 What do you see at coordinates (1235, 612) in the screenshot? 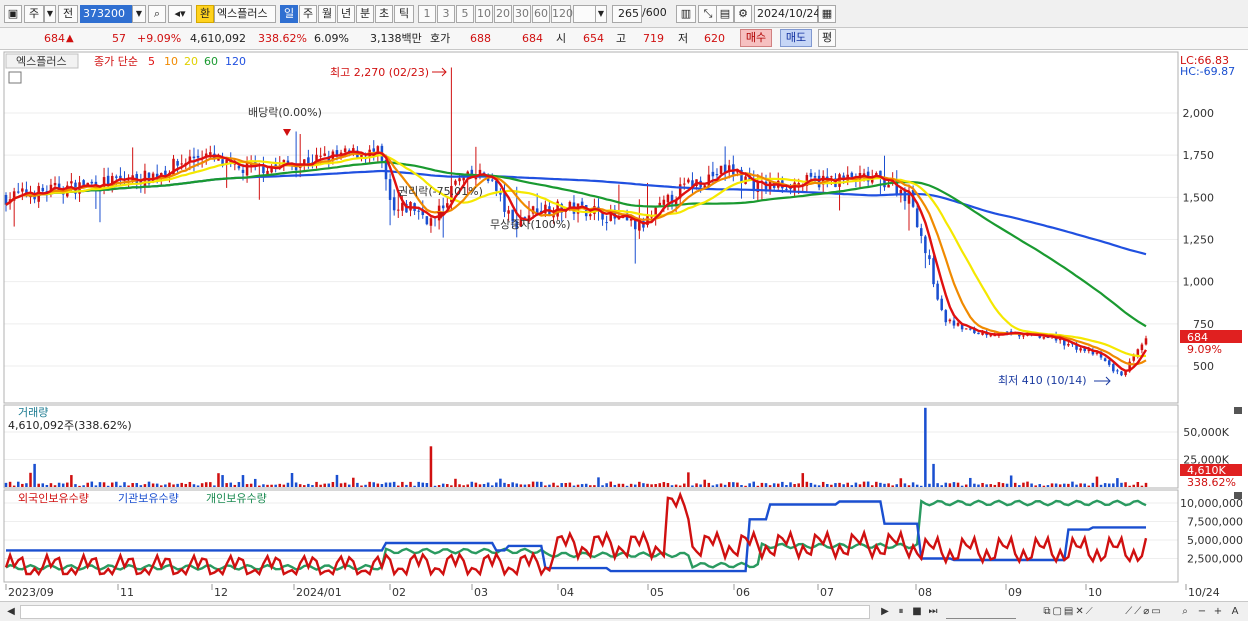
I see `font-size-icon: A` at bounding box center [1235, 612].